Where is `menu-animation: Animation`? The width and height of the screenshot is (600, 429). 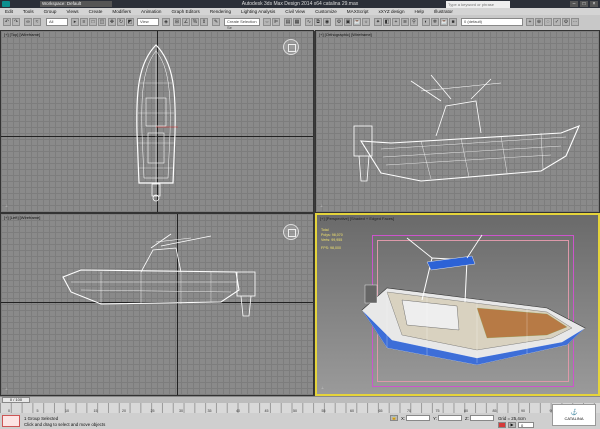 menu-animation: Animation is located at coordinates (151, 11).